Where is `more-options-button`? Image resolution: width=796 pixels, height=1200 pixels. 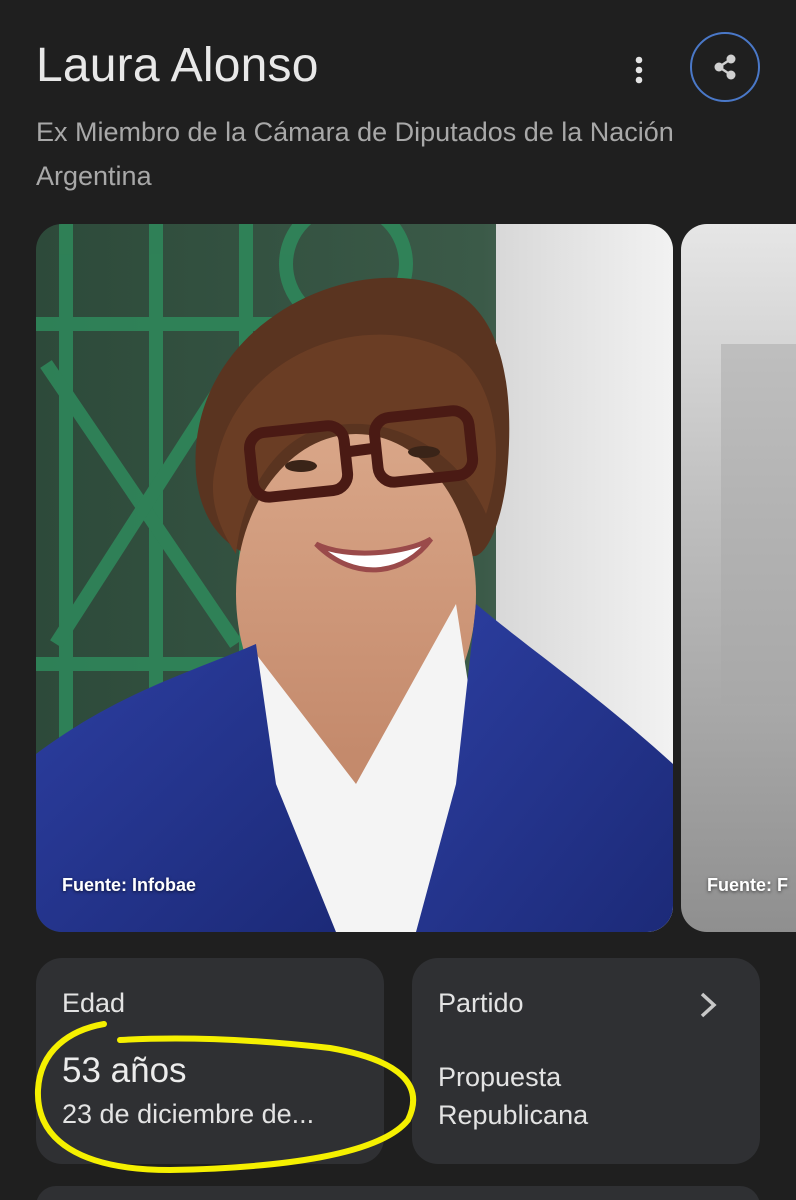 more-options-button is located at coordinates (639, 70).